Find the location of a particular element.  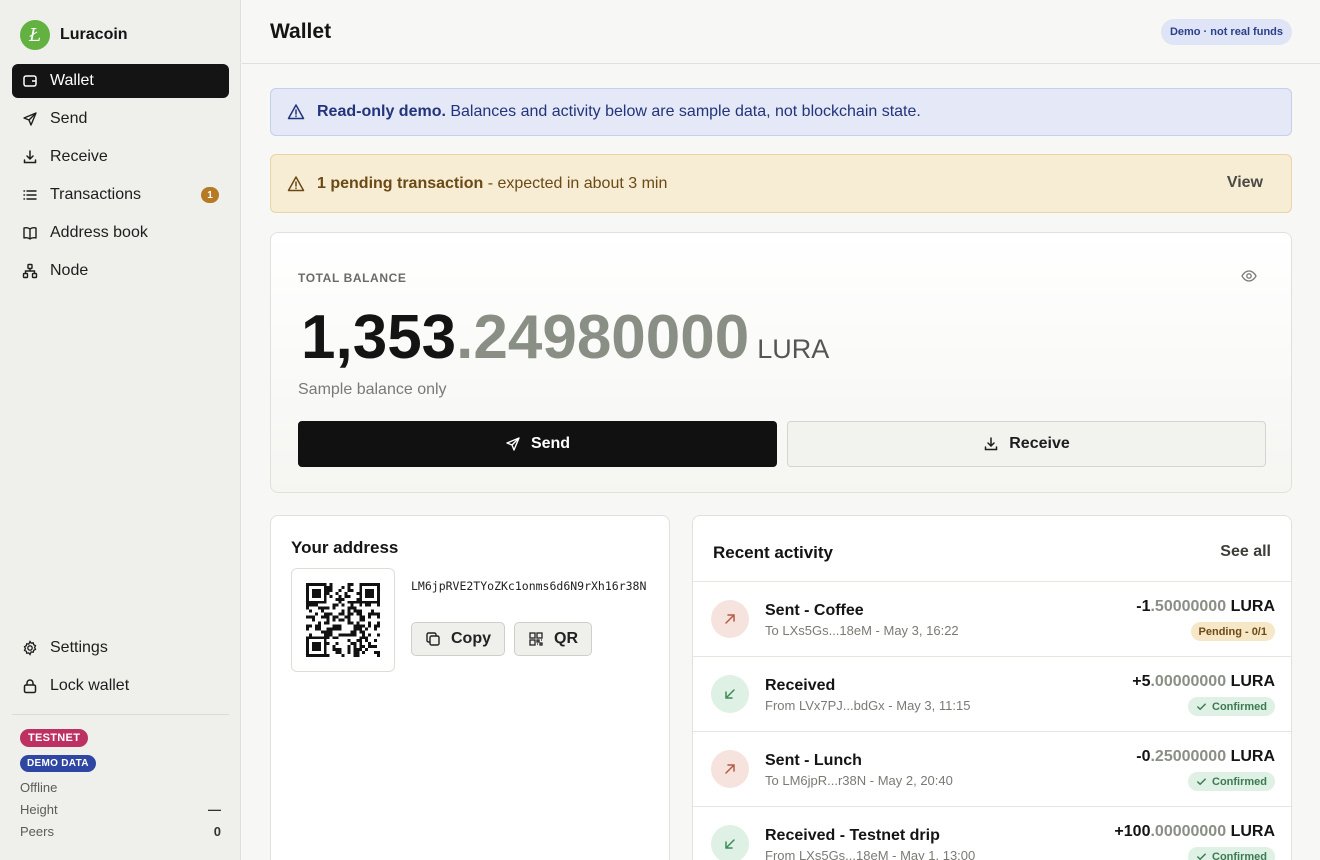

height-label: Height is located at coordinates (39, 809).